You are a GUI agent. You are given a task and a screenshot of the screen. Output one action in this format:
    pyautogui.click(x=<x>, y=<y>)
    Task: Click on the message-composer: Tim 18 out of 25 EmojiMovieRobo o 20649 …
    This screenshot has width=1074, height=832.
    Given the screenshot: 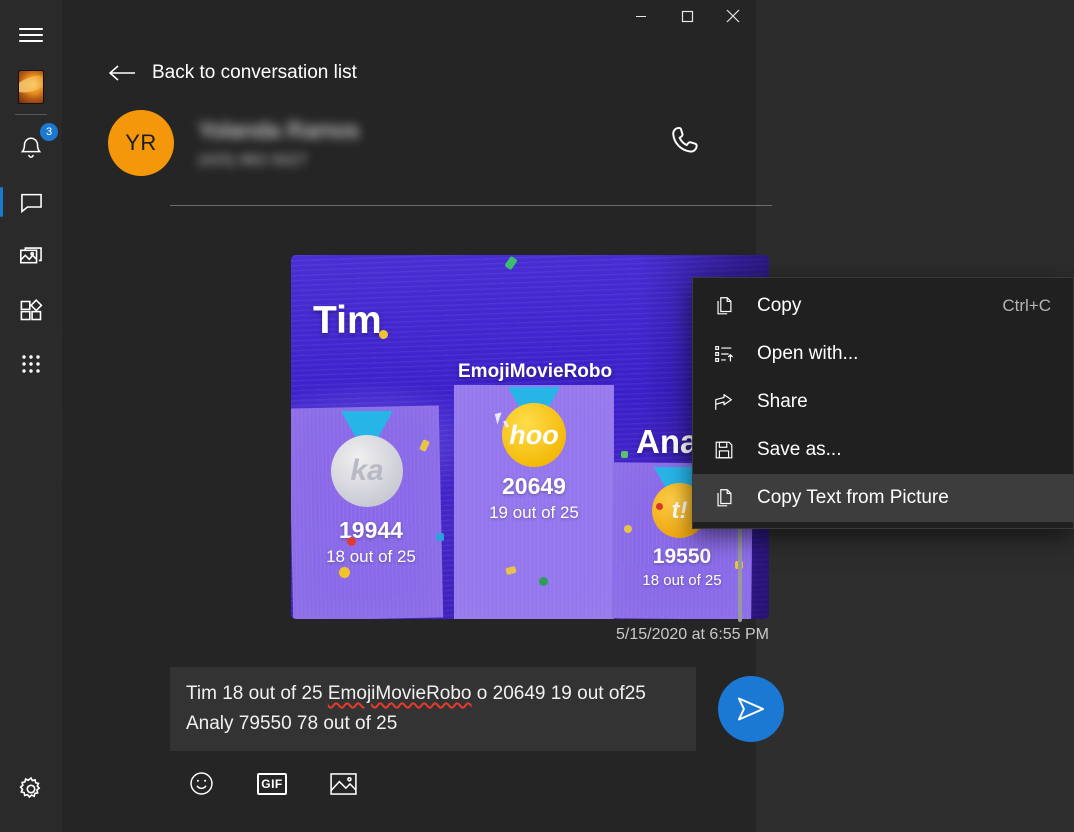 What is the action you would take?
    pyautogui.click(x=477, y=747)
    